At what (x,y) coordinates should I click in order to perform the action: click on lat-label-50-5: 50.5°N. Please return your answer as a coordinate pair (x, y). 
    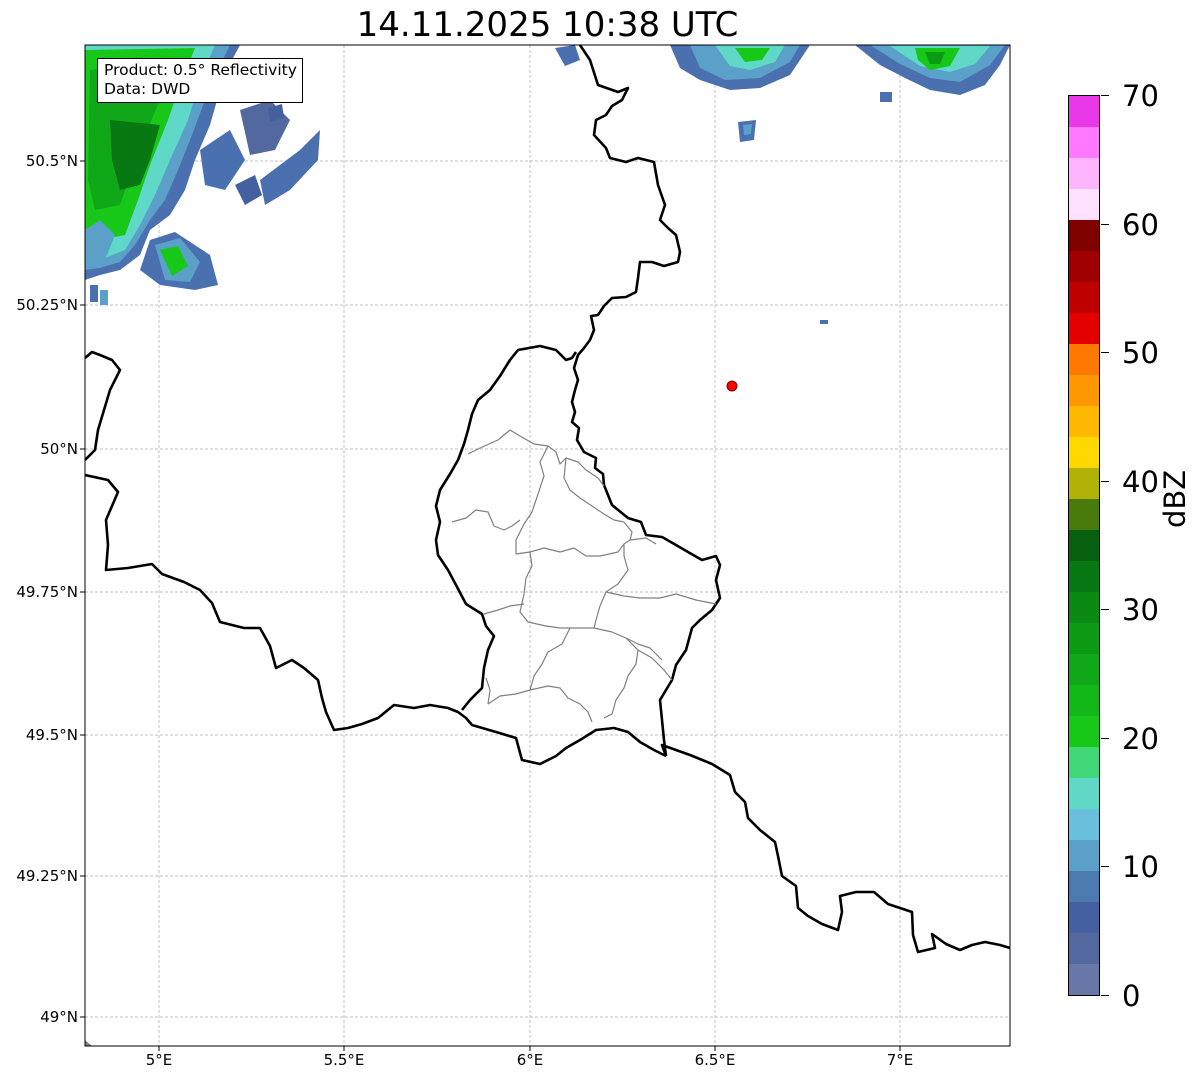
    Looking at the image, I should click on (51, 161).